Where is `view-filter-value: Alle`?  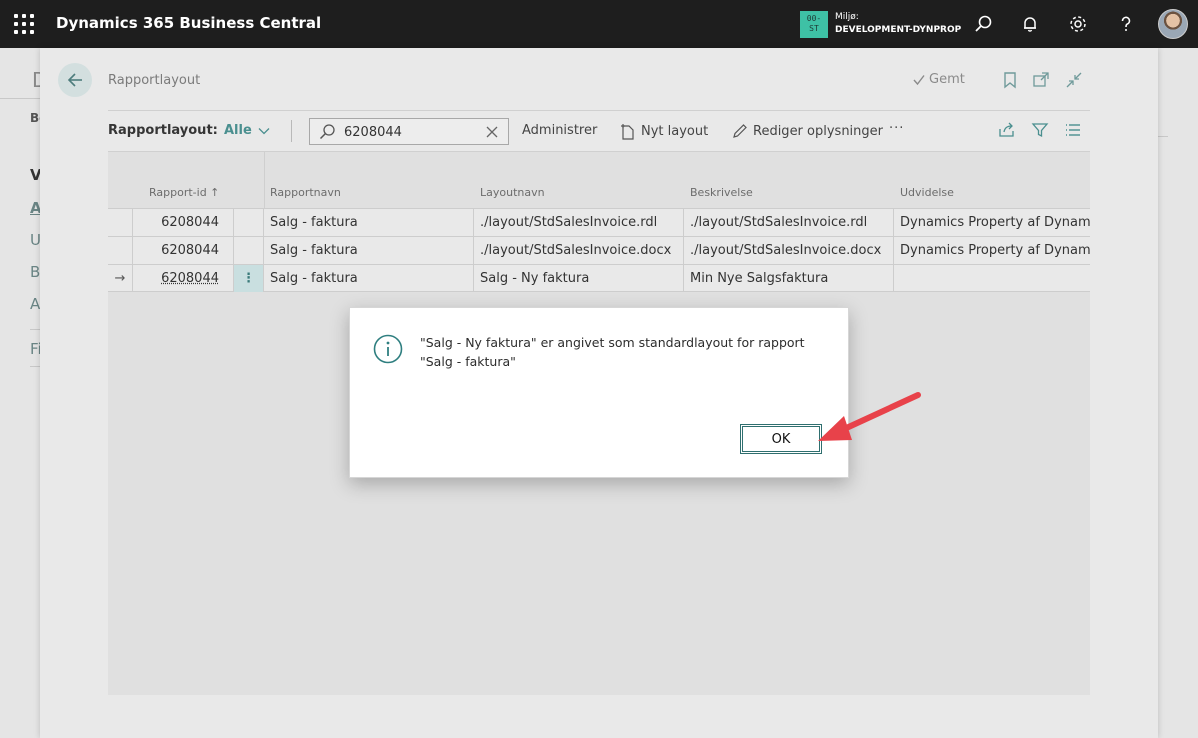
view-filter-value: Alle is located at coordinates (238, 130).